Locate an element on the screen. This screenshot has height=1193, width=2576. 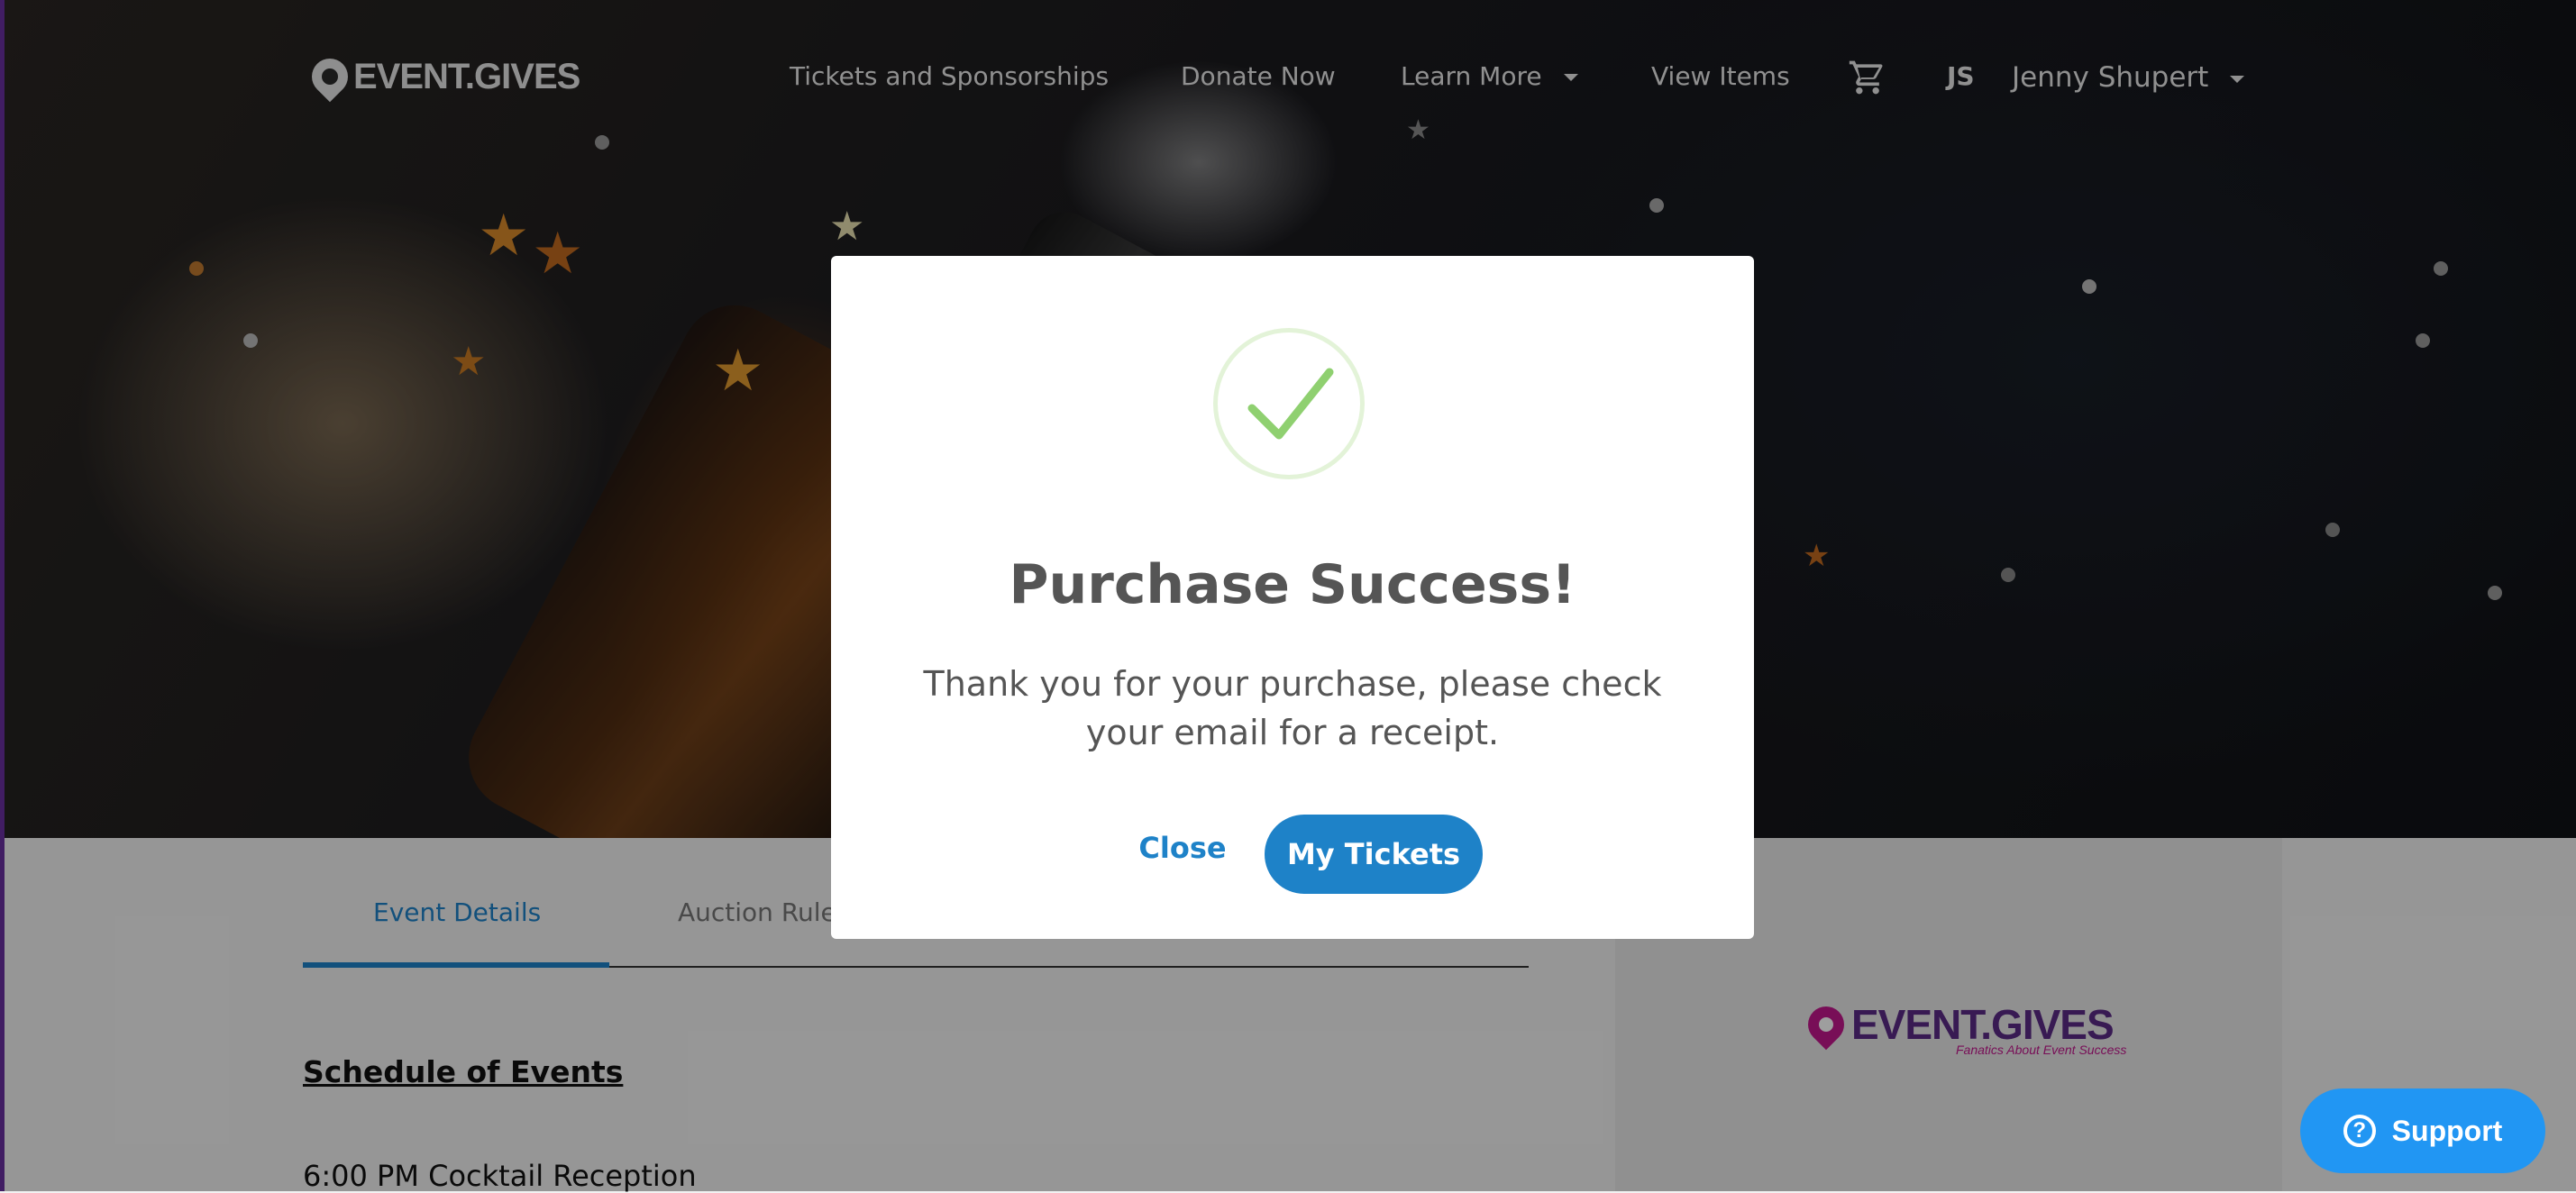
close-button: Close is located at coordinates (1182, 848).